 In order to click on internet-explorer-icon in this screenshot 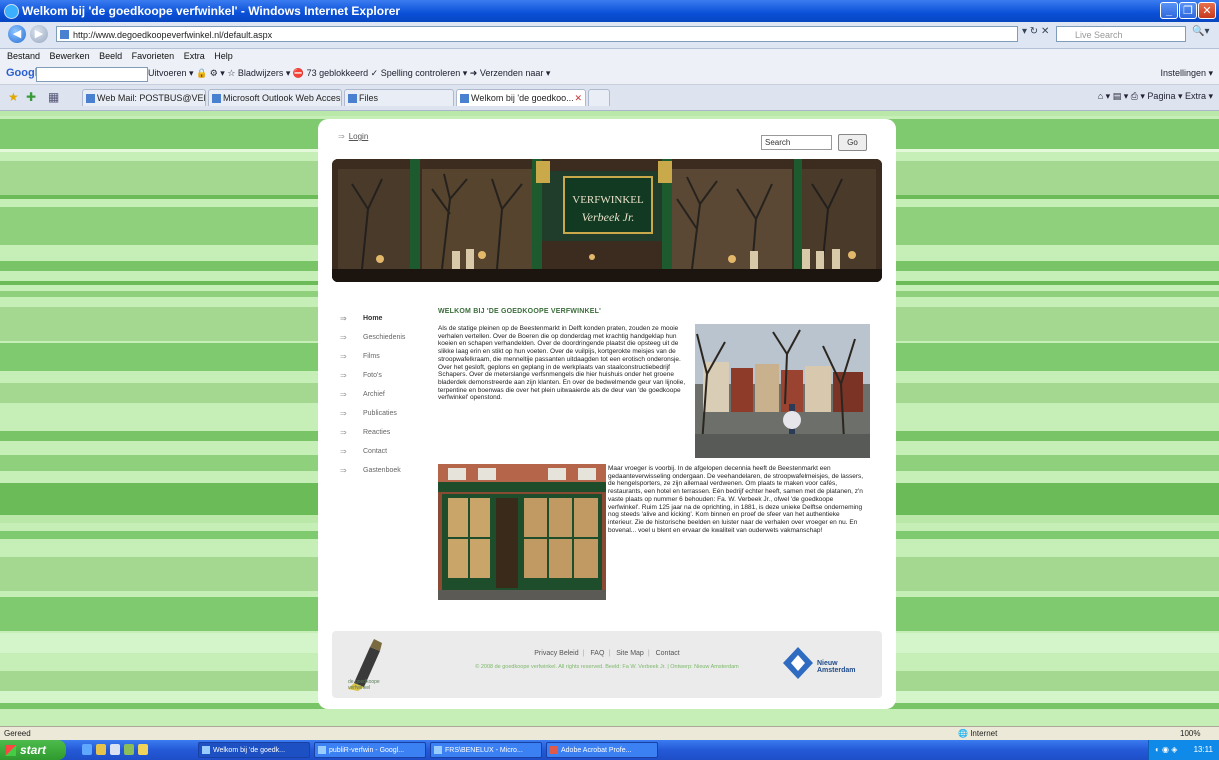, I will do `click(11, 11)`.